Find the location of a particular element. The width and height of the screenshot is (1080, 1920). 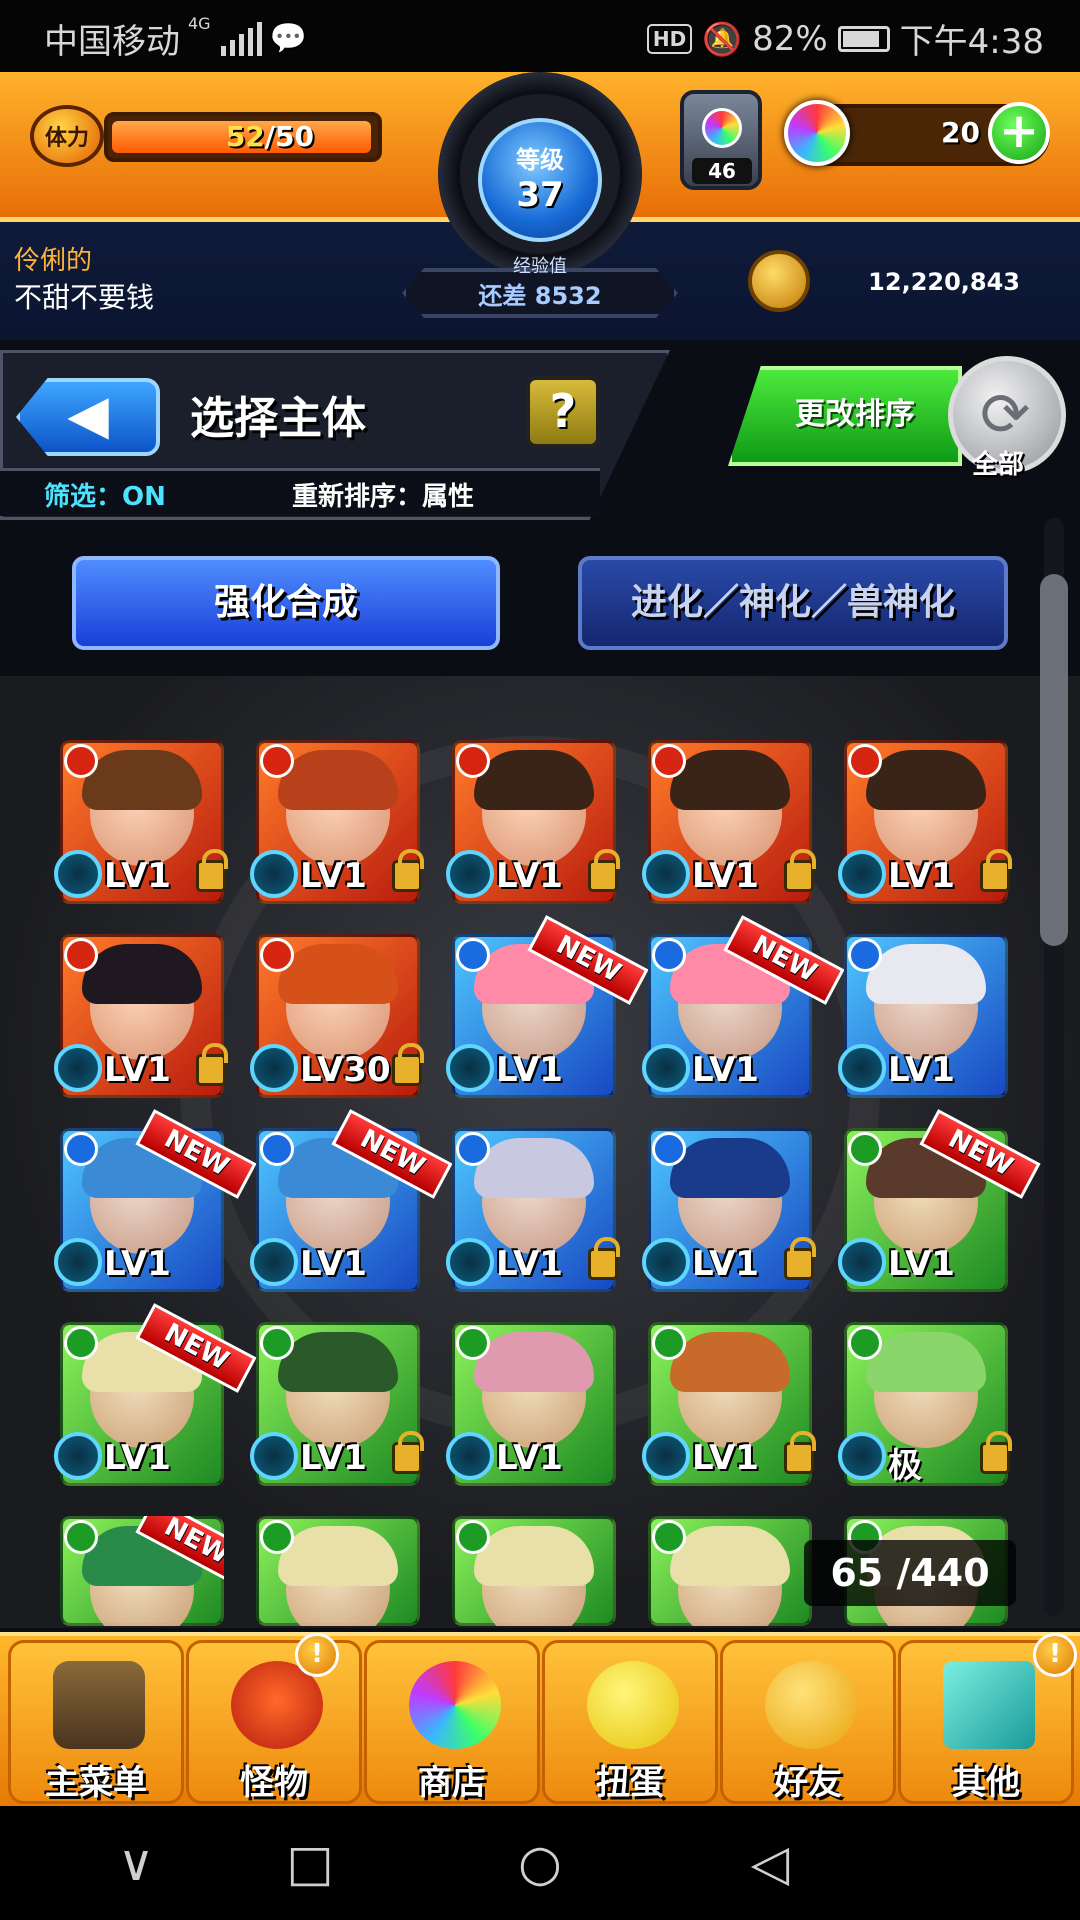

box-count: 65 /440 is located at coordinates (910, 1573).